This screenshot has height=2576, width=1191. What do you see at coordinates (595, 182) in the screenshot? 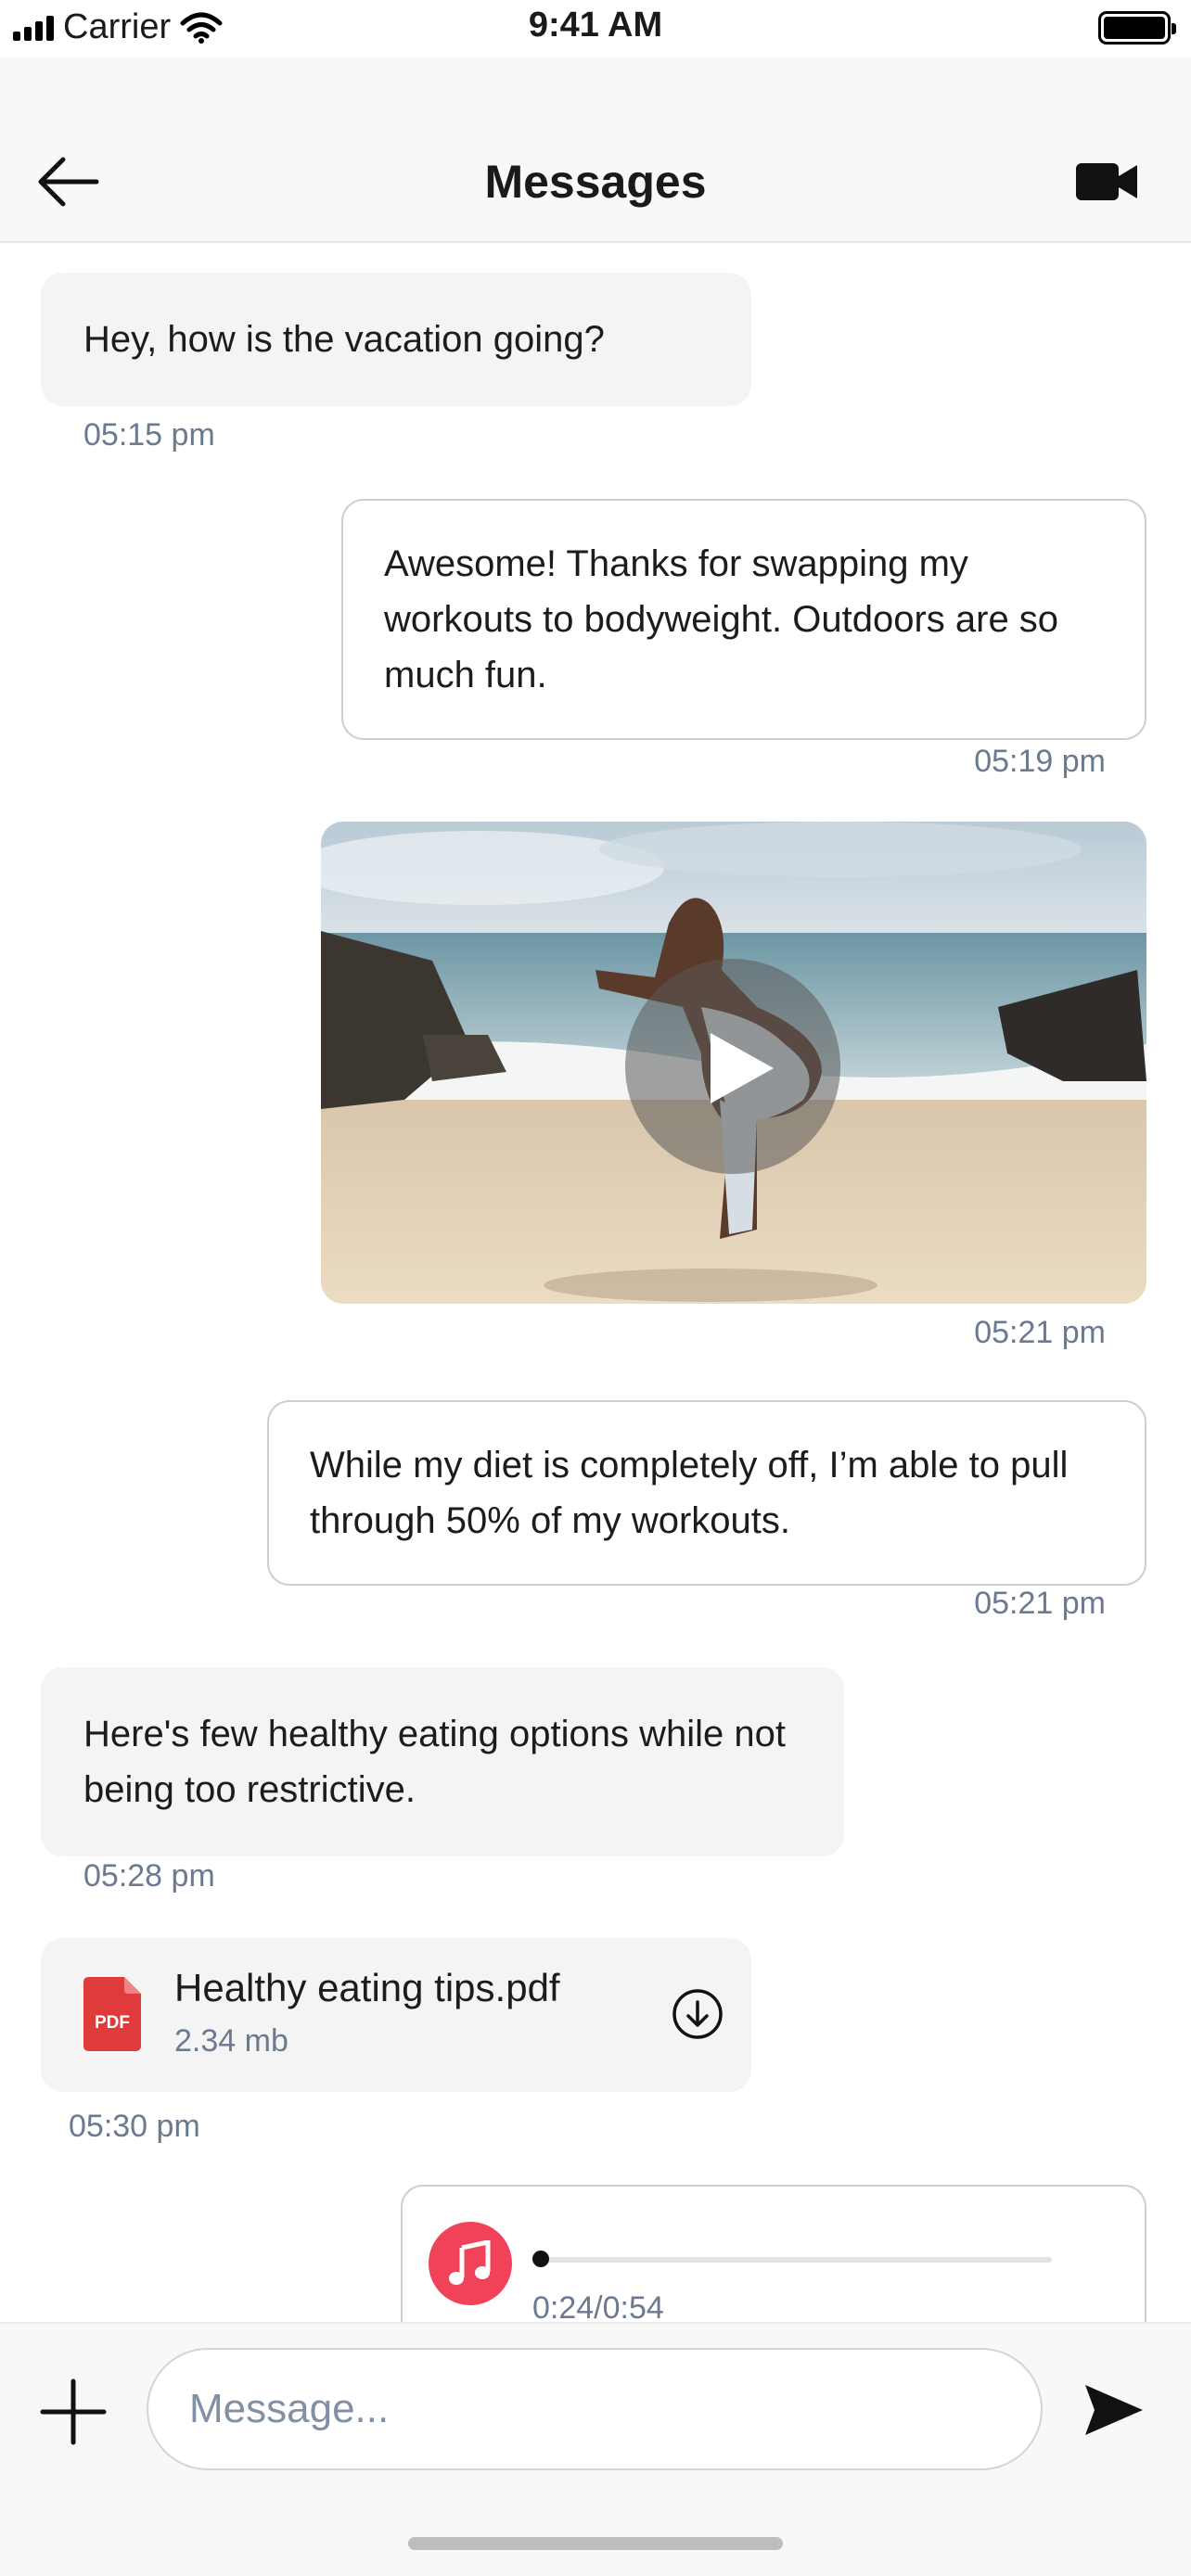
I see `page-title: Messages` at bounding box center [595, 182].